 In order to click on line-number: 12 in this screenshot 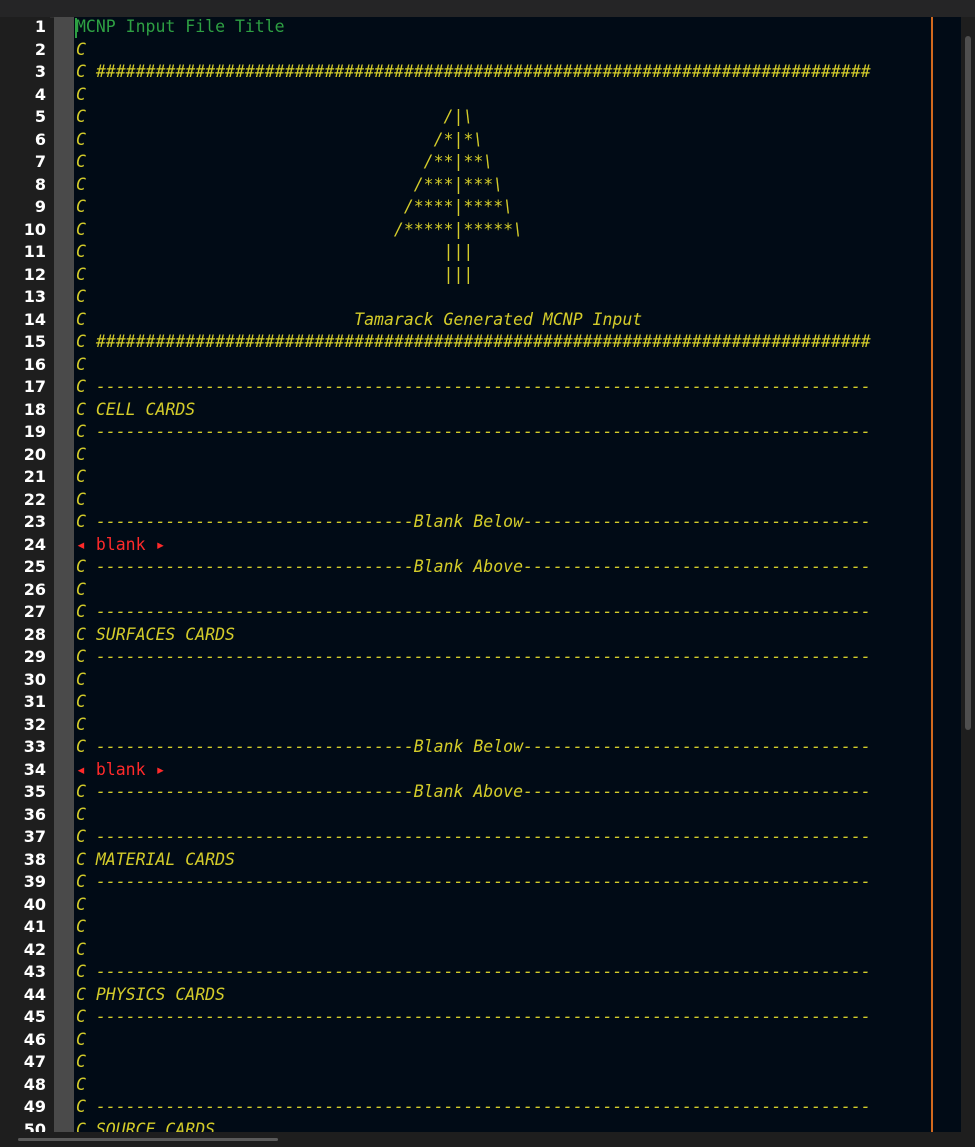, I will do `click(34, 274)`.